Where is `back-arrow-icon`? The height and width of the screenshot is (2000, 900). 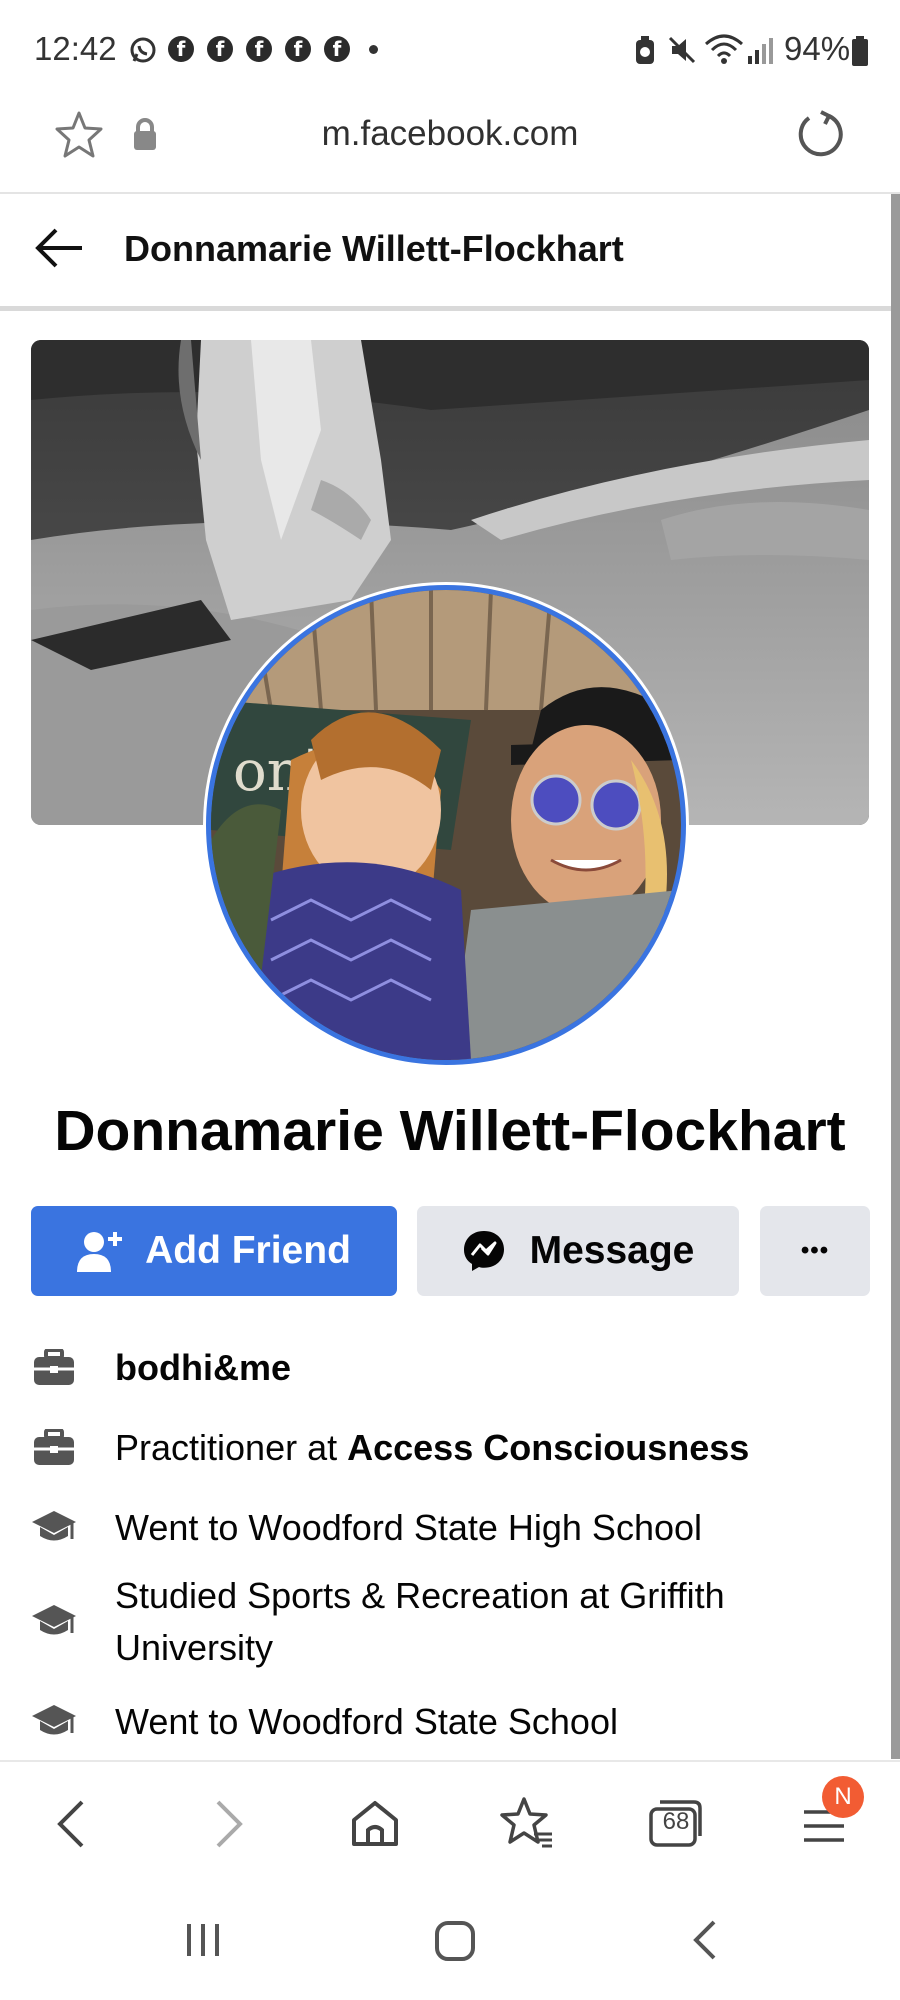
back-arrow-icon is located at coordinates (60, 248).